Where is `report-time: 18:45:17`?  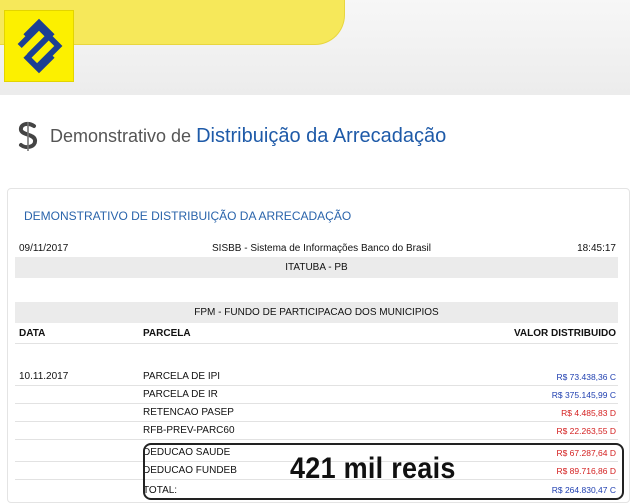
report-time: 18:45:17 is located at coordinates (596, 248).